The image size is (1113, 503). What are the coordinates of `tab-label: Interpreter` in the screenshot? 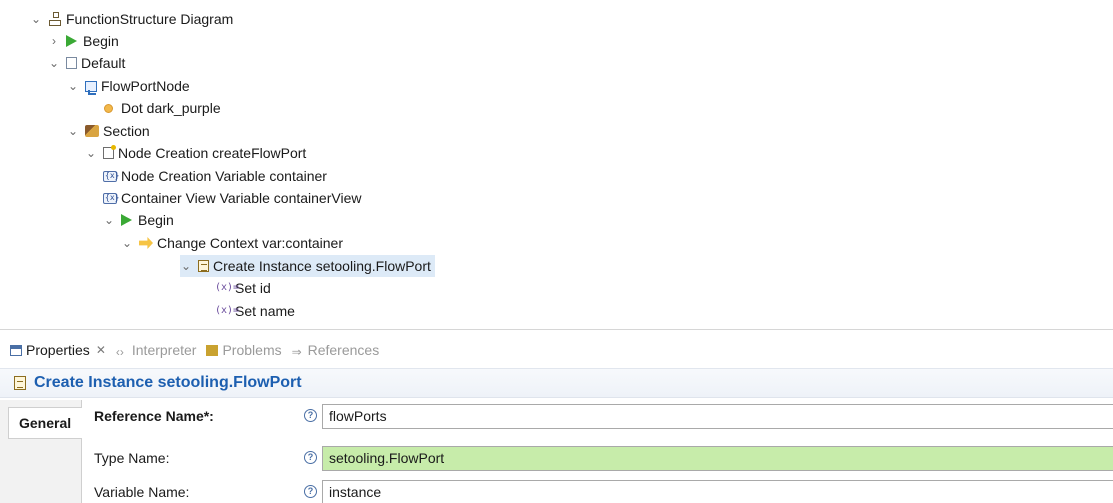 It's located at (164, 350).